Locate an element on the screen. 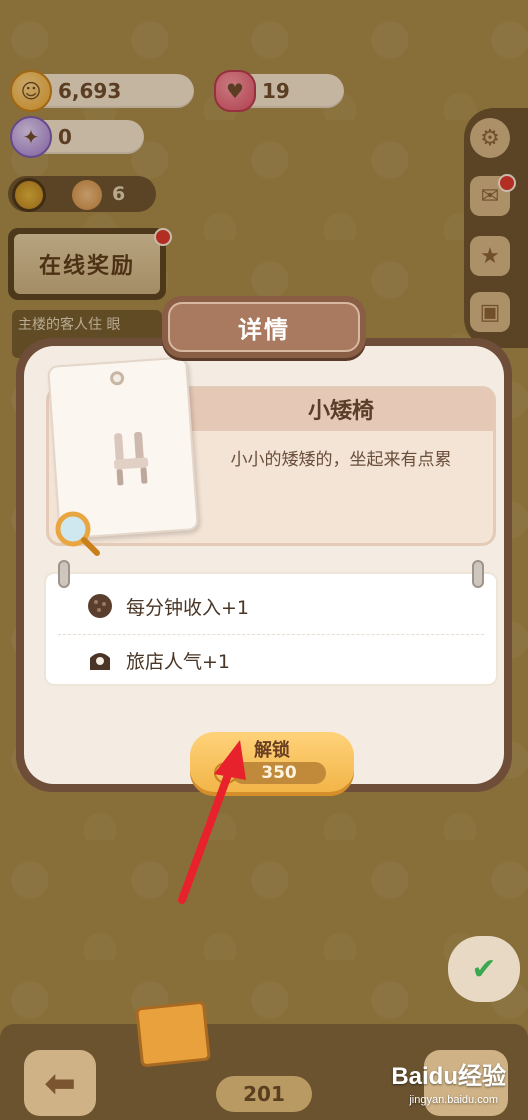 This screenshot has height=1120, width=528. recipe-book-icon is located at coordinates (173, 1034).